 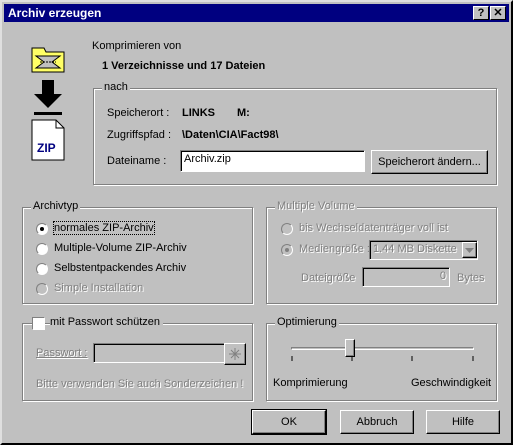 What do you see at coordinates (406, 277) in the screenshot?
I see `dateigroesse-input: 0` at bounding box center [406, 277].